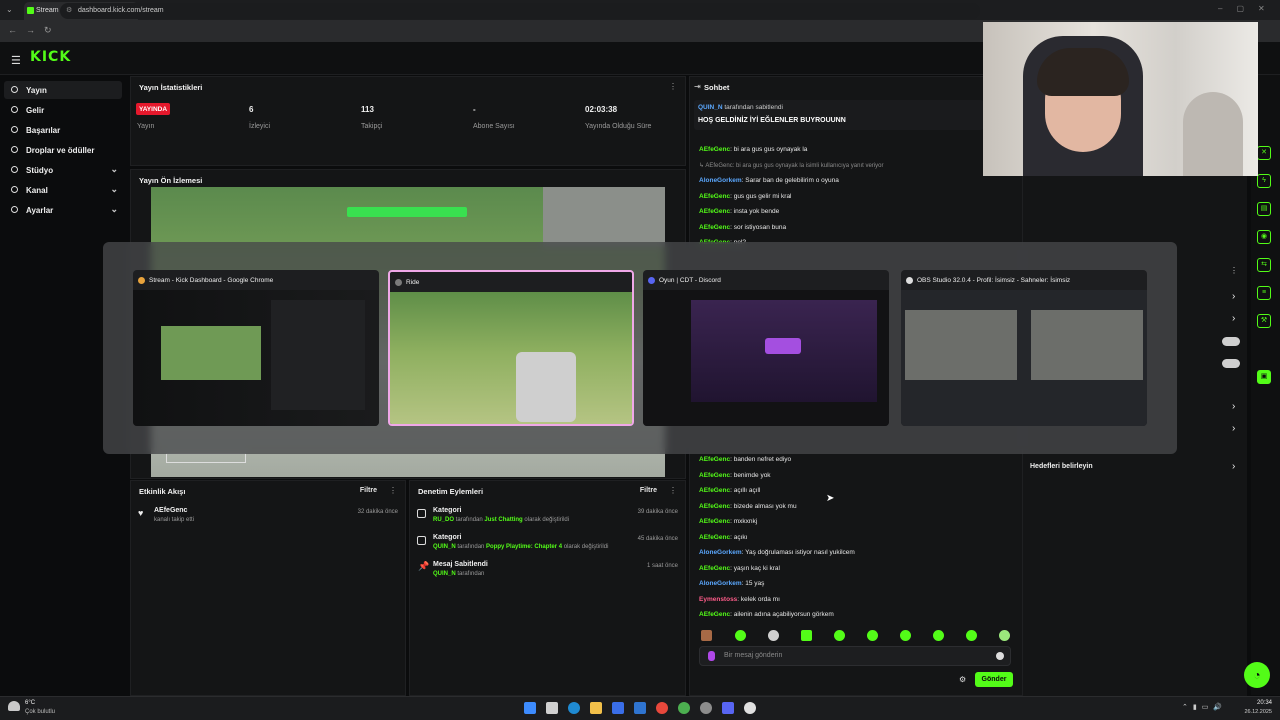 This screenshot has width=1280, height=720. What do you see at coordinates (1000, 656) in the screenshot?
I see `emoji-icon` at bounding box center [1000, 656].